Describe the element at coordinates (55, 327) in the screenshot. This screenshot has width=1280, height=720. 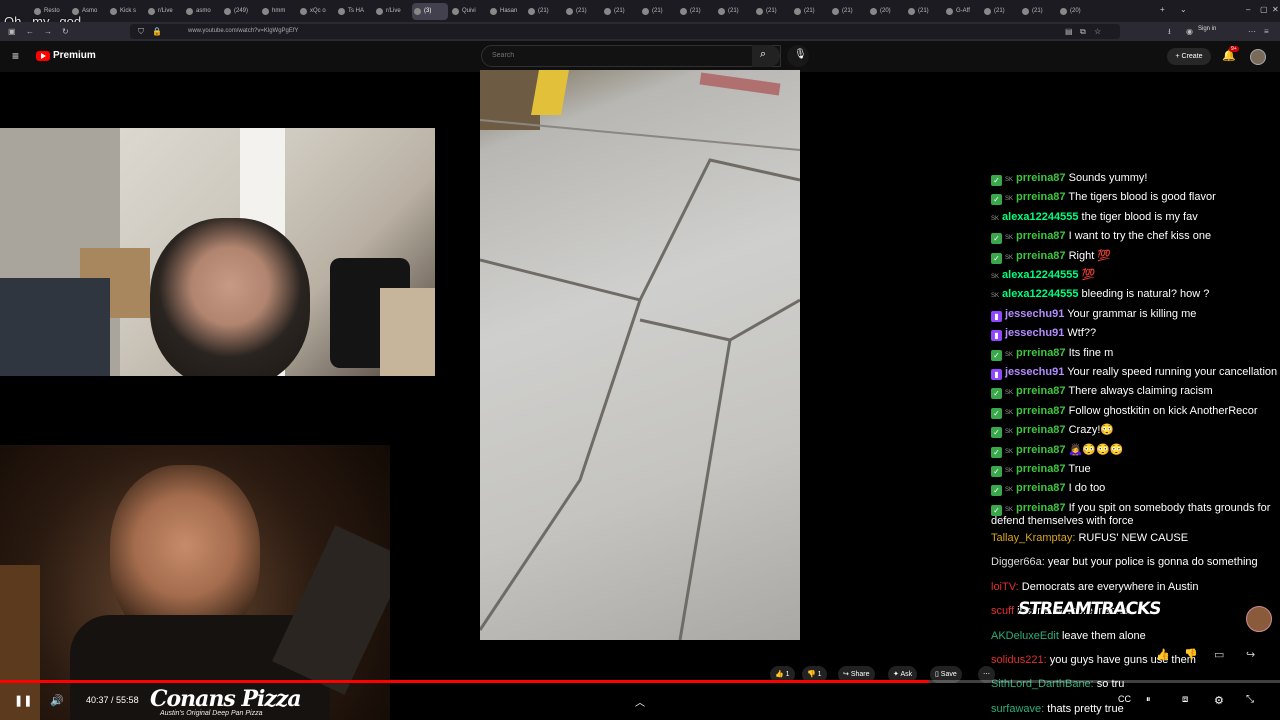
I see `mic-arm` at that location.